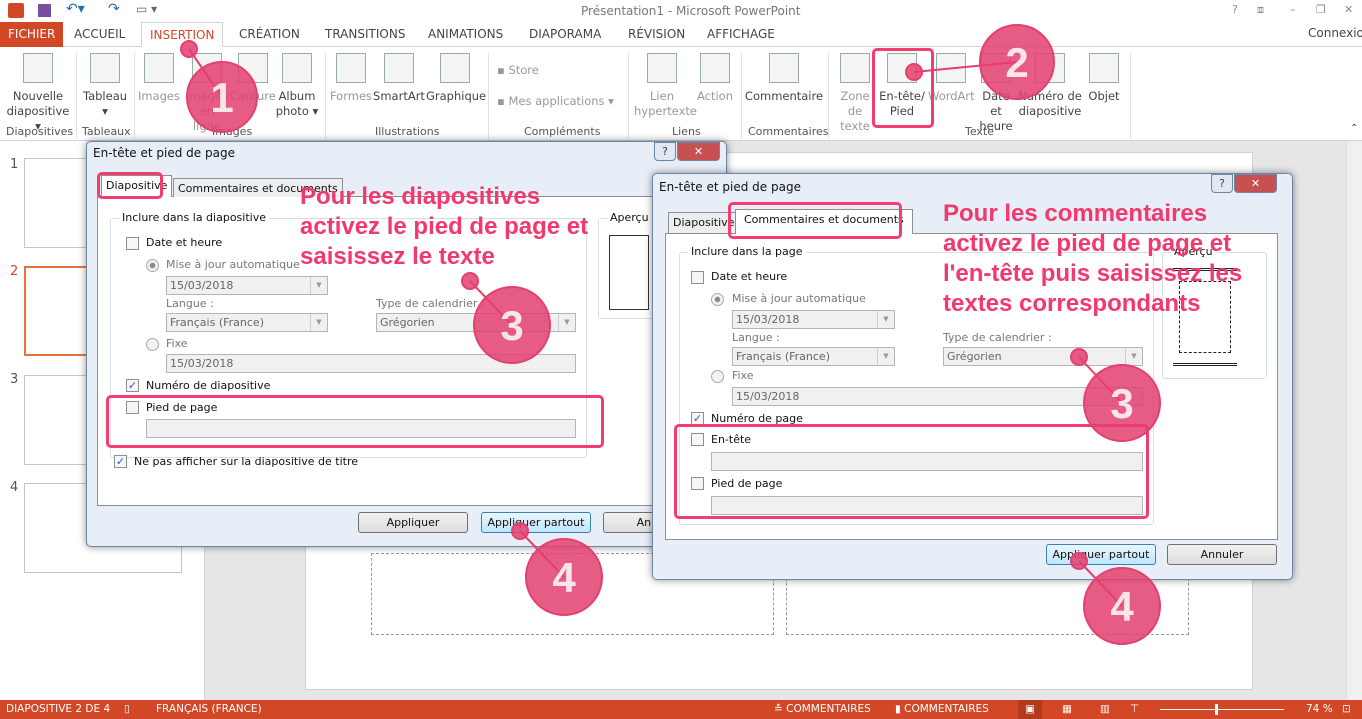  What do you see at coordinates (351, 78) in the screenshot?
I see `shapes-button: Formes` at bounding box center [351, 78].